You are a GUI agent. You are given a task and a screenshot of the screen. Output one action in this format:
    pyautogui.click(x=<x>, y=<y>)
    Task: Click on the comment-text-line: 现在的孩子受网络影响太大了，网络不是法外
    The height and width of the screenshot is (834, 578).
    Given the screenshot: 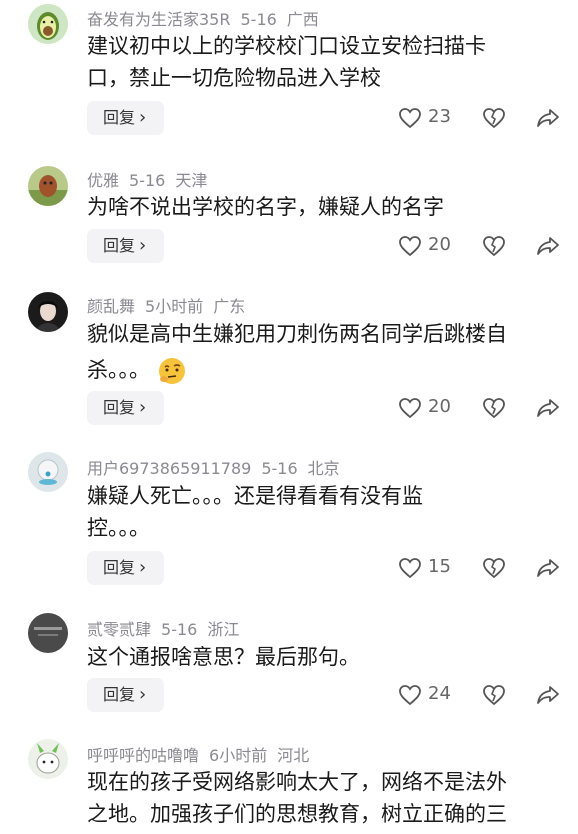 What is the action you would take?
    pyautogui.click(x=297, y=782)
    